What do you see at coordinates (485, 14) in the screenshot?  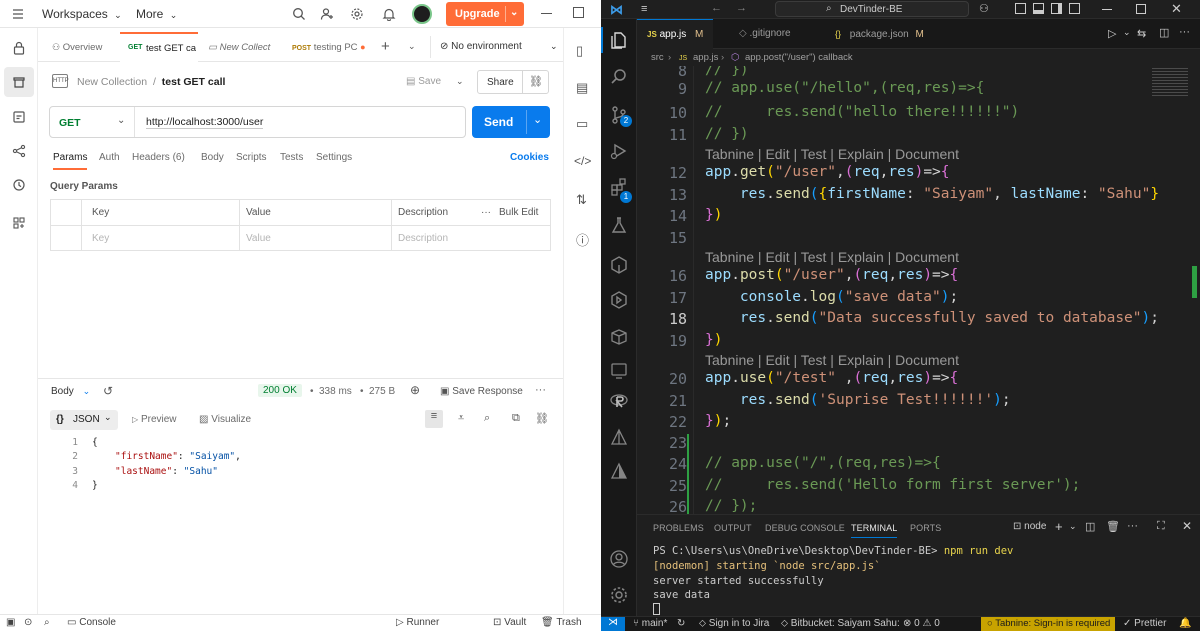 I see `upgrade-button: Upgrade ⌄` at bounding box center [485, 14].